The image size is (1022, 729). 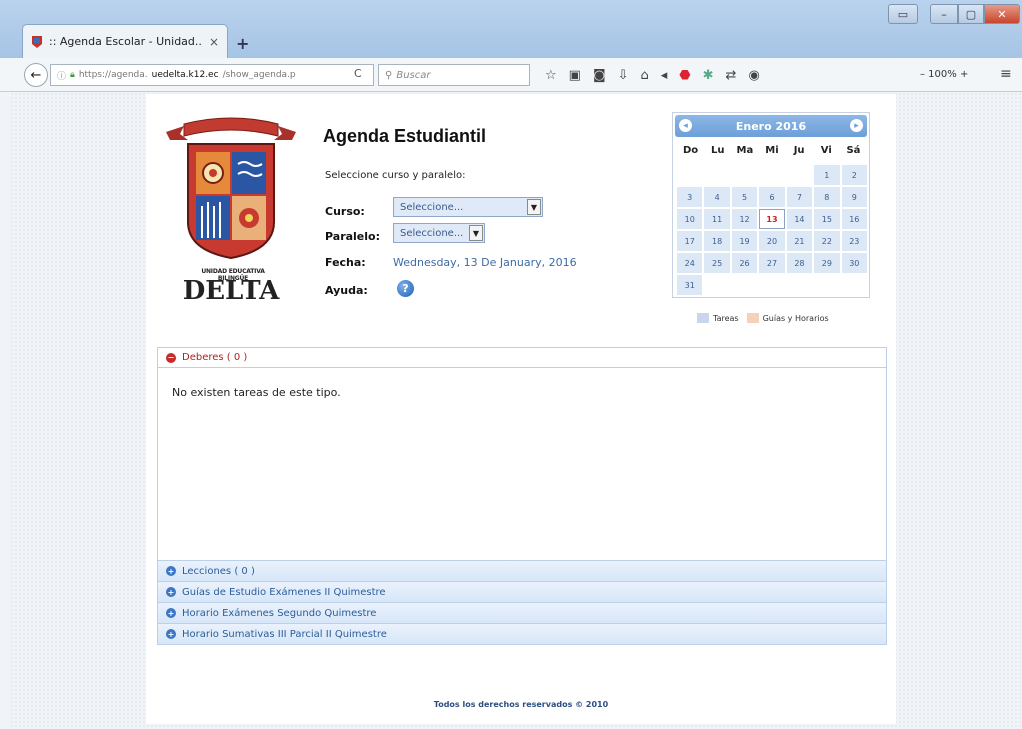 I want to click on calendar-day: 4, so click(x=717, y=197).